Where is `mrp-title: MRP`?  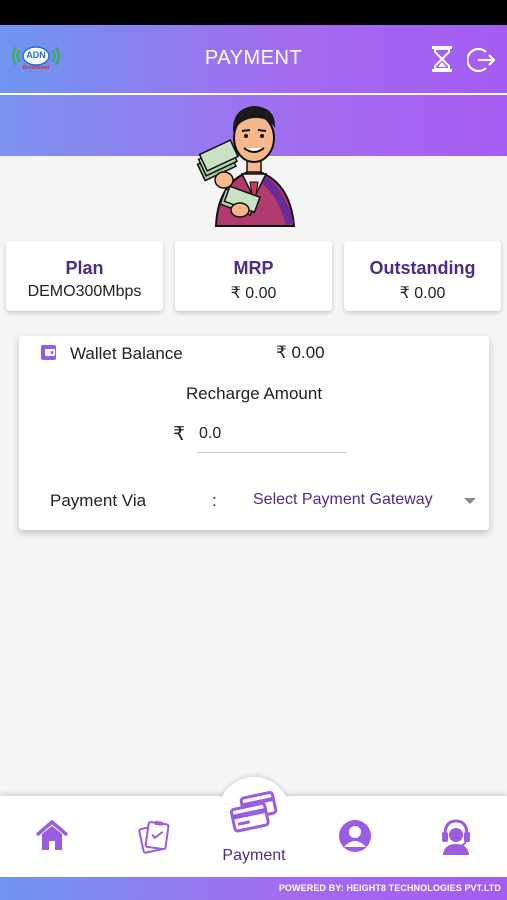 mrp-title: MRP is located at coordinates (253, 268).